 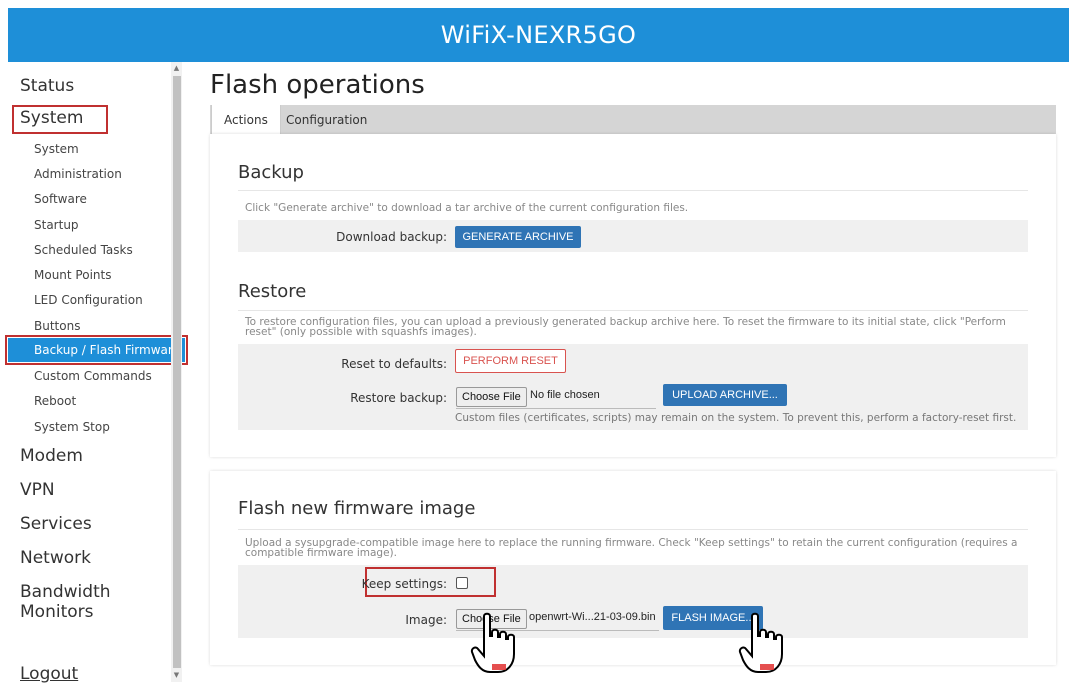 I want to click on scroll-up-icon: ▲, so click(x=176, y=68).